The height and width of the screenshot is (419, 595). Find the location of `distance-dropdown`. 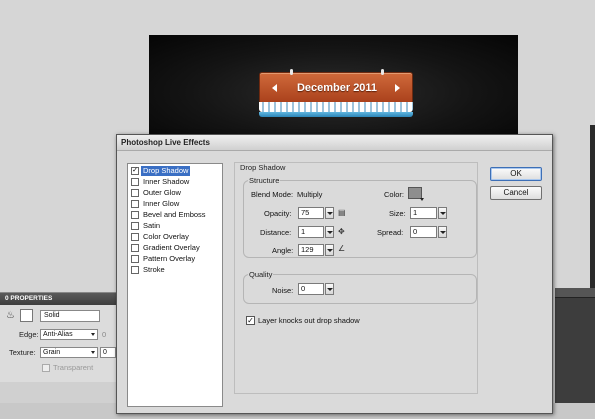

distance-dropdown is located at coordinates (329, 232).